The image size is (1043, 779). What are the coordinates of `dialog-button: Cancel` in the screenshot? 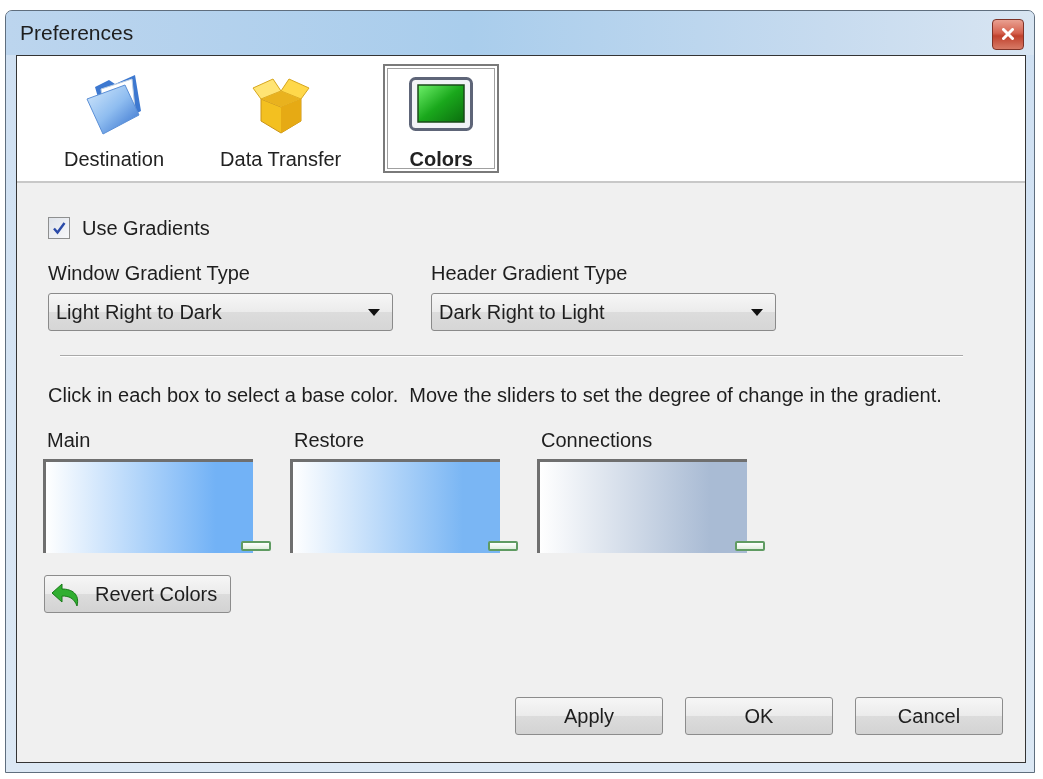 It's located at (929, 716).